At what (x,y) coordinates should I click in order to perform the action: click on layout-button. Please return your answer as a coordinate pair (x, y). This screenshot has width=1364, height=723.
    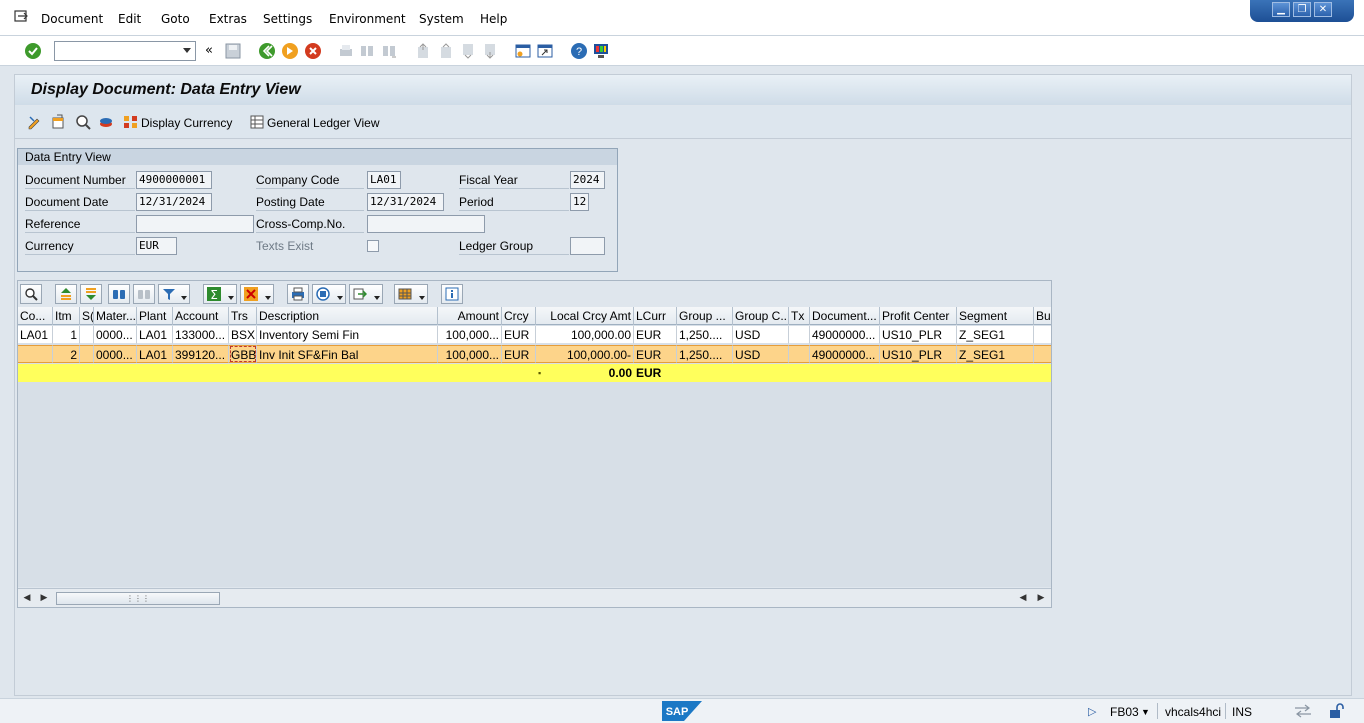
    Looking at the image, I should click on (411, 294).